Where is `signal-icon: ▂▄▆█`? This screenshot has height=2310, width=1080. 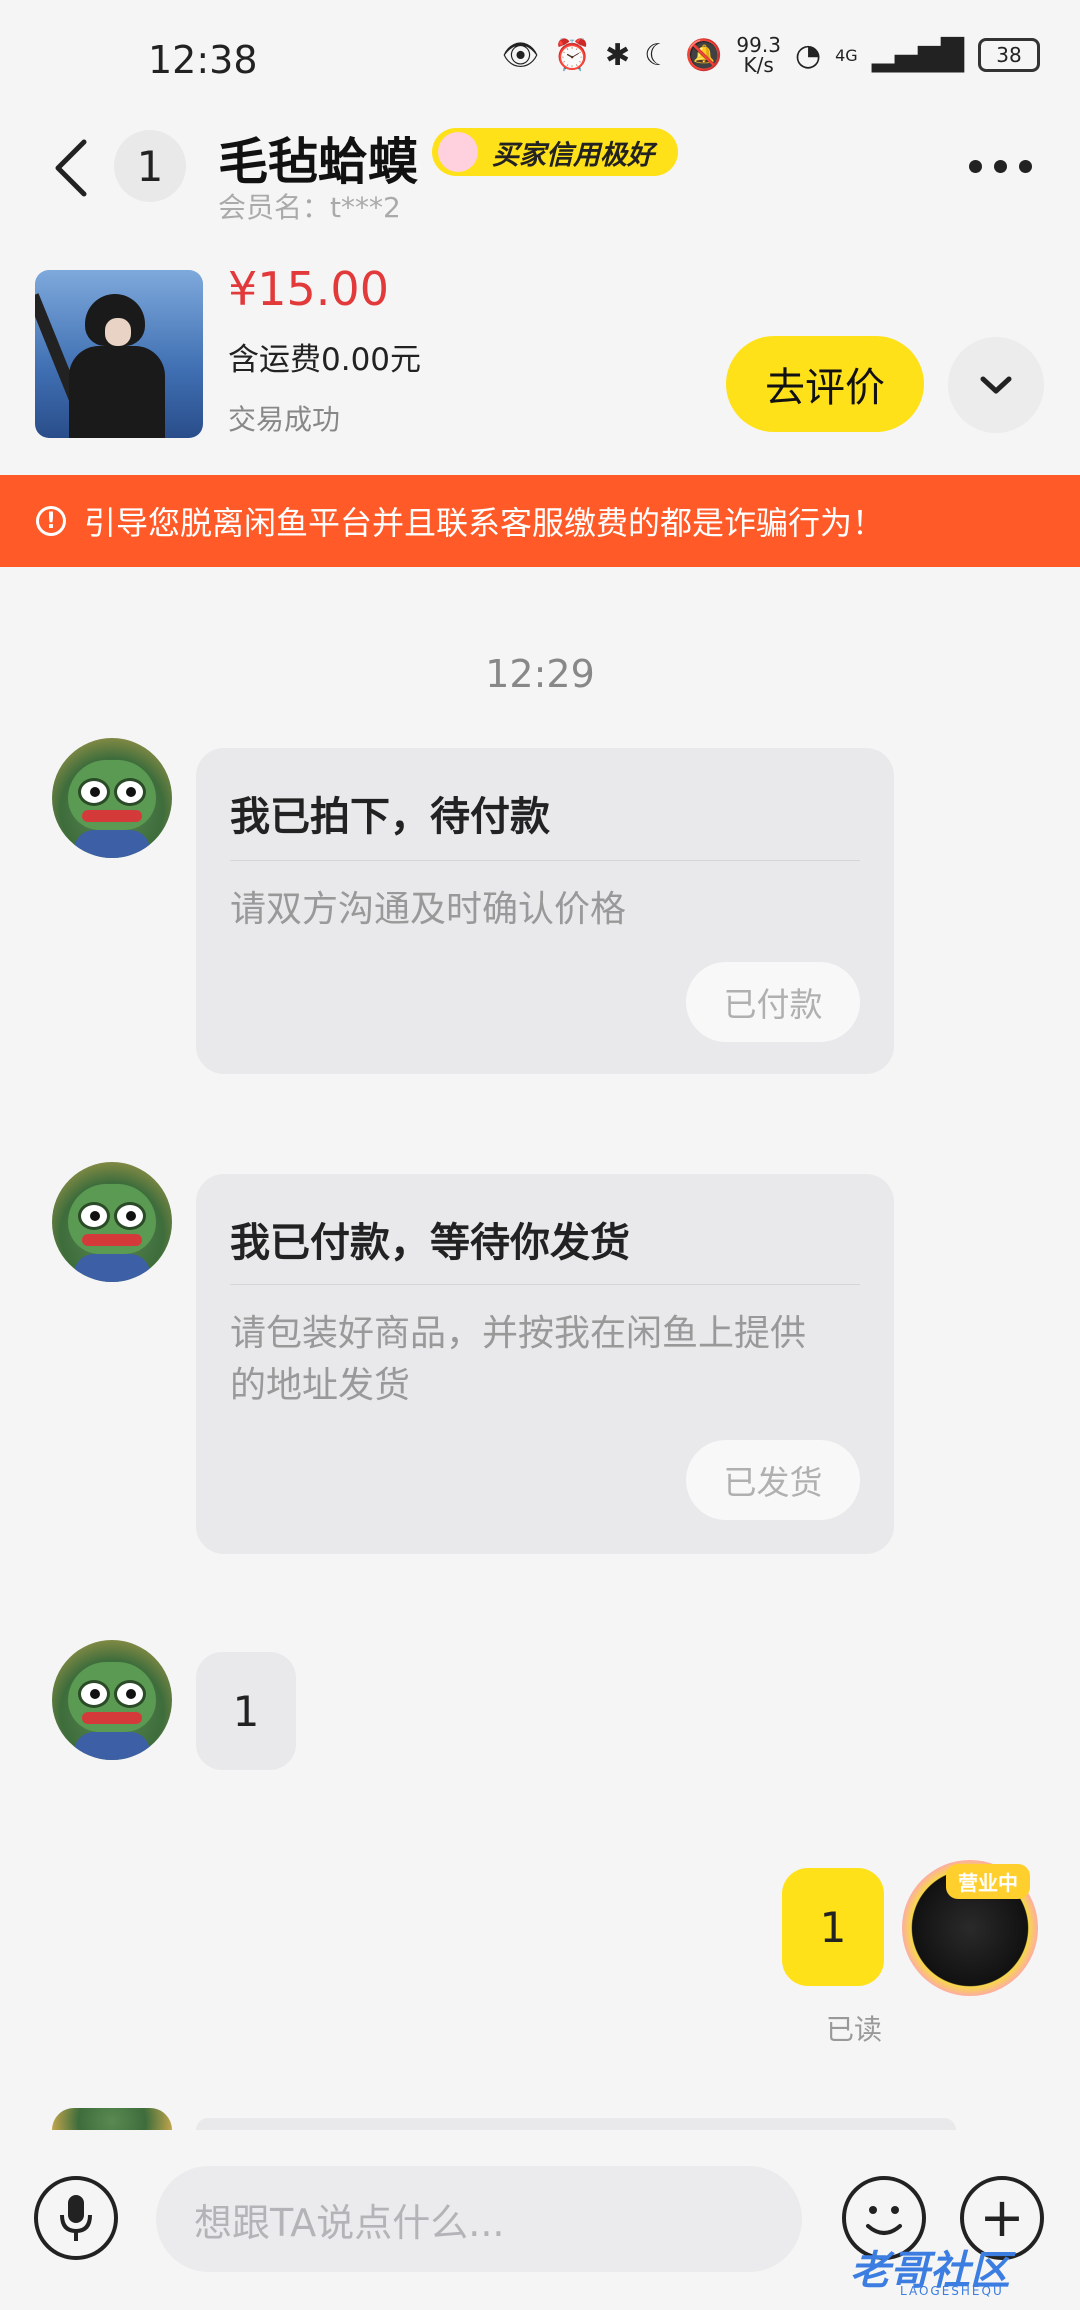
signal-icon: ▂▄▆█ is located at coordinates (917, 55).